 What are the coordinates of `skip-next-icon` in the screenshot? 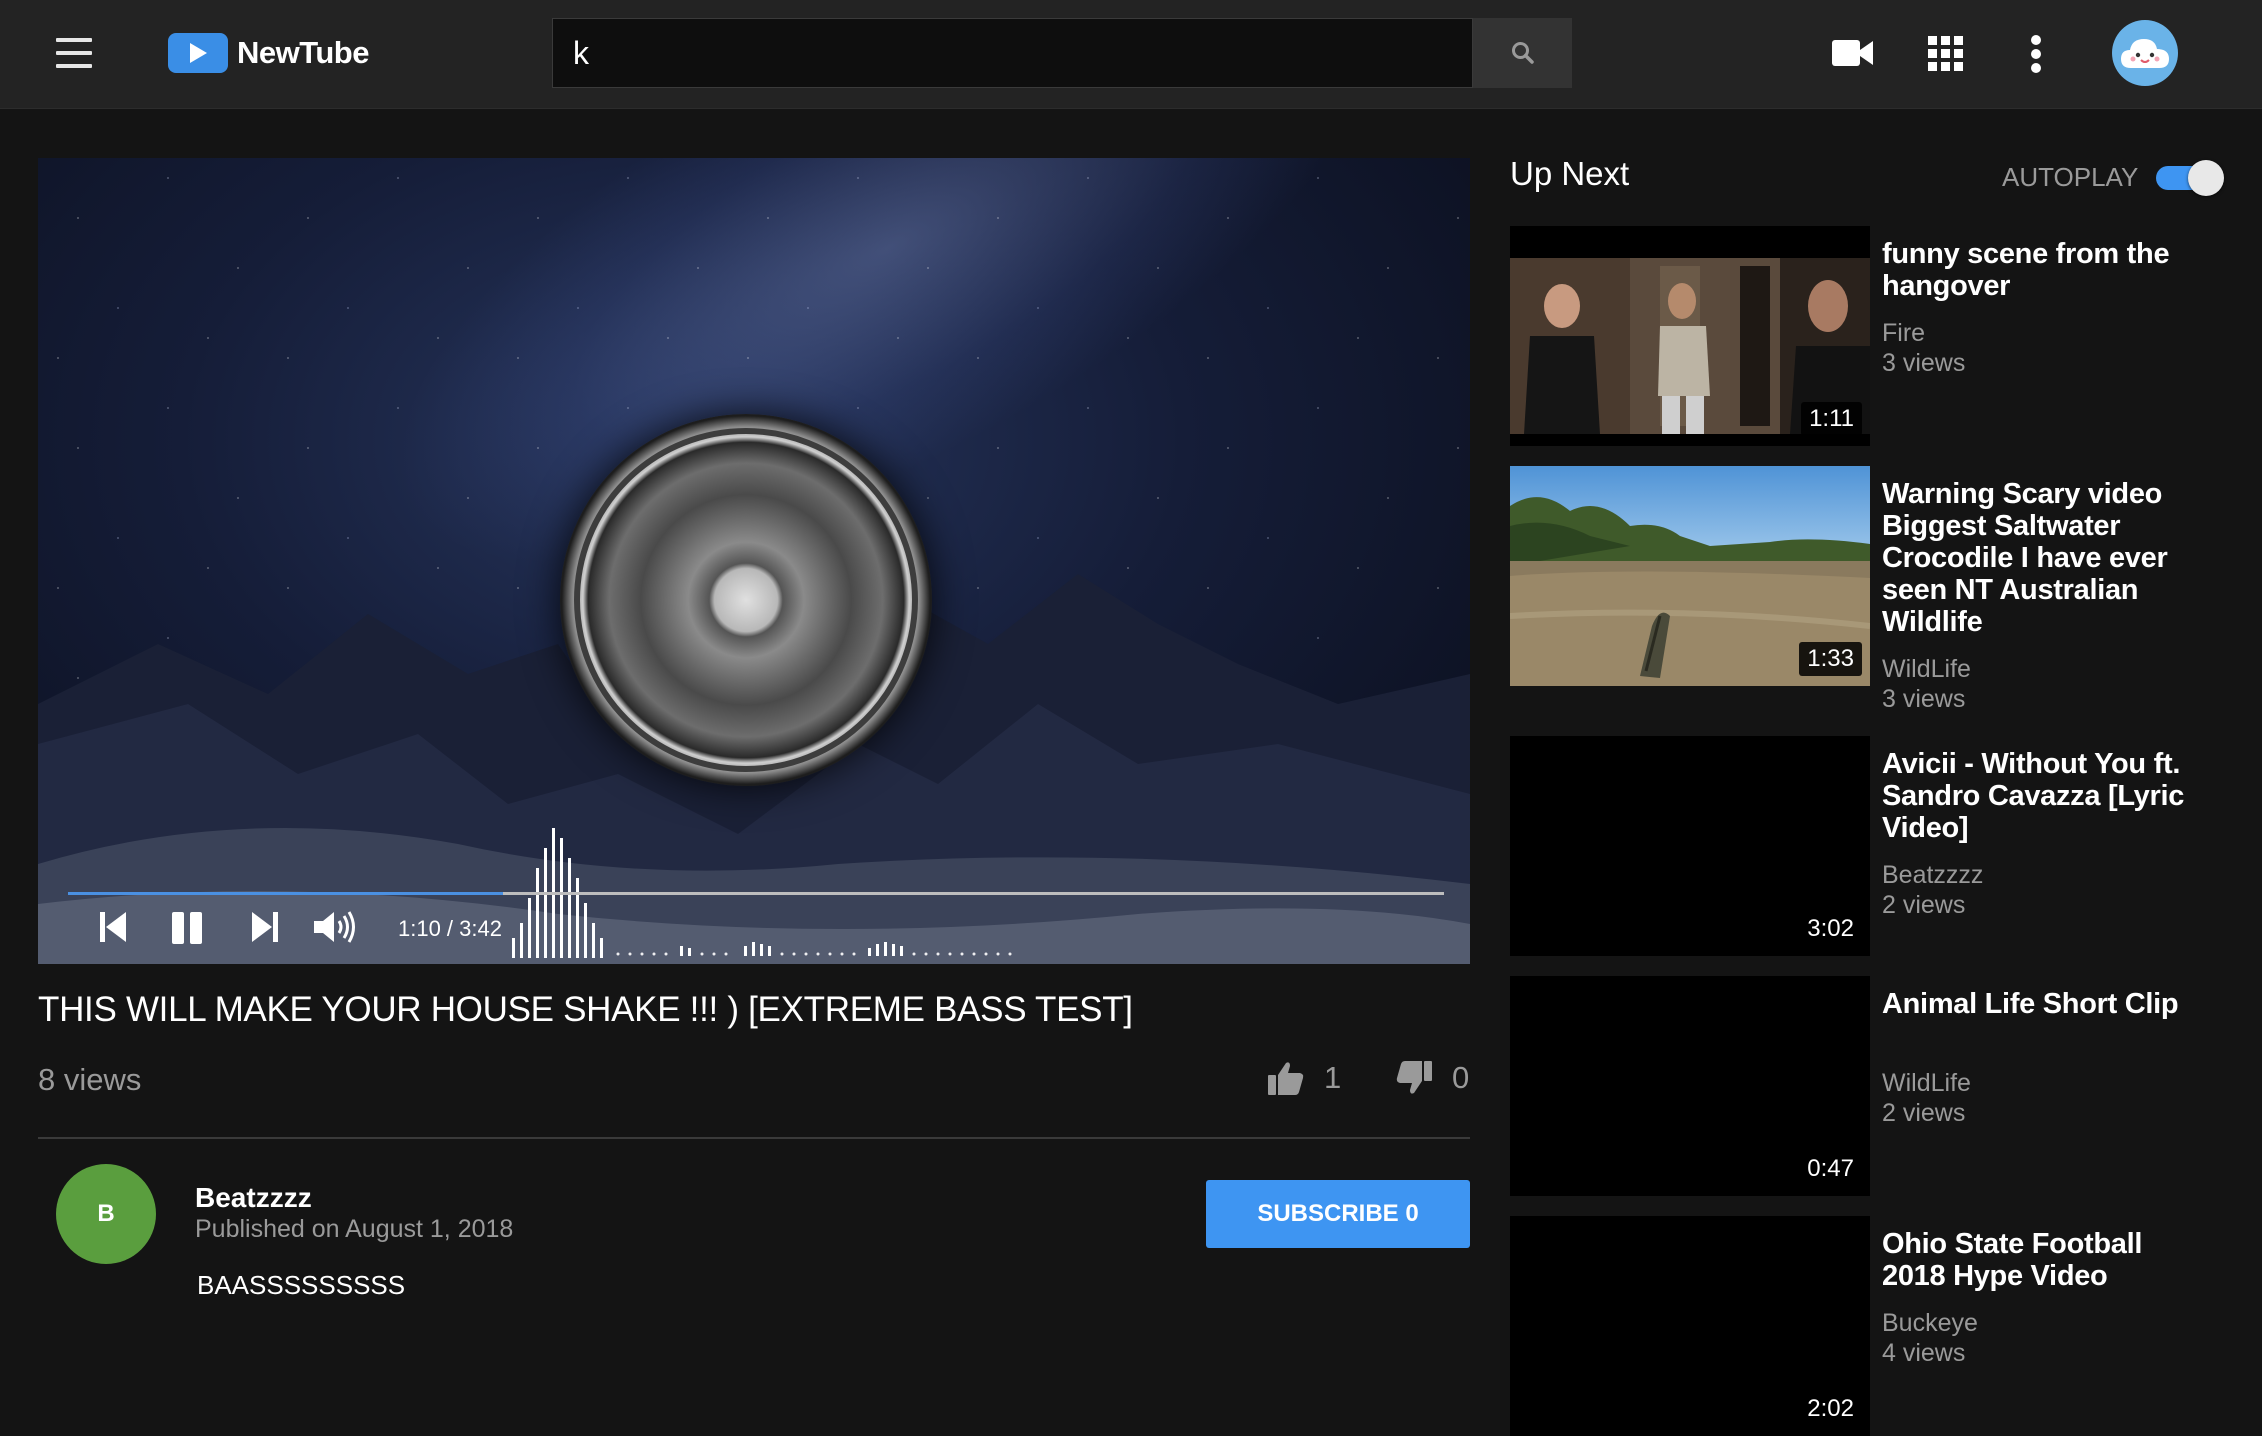 It's located at (265, 927).